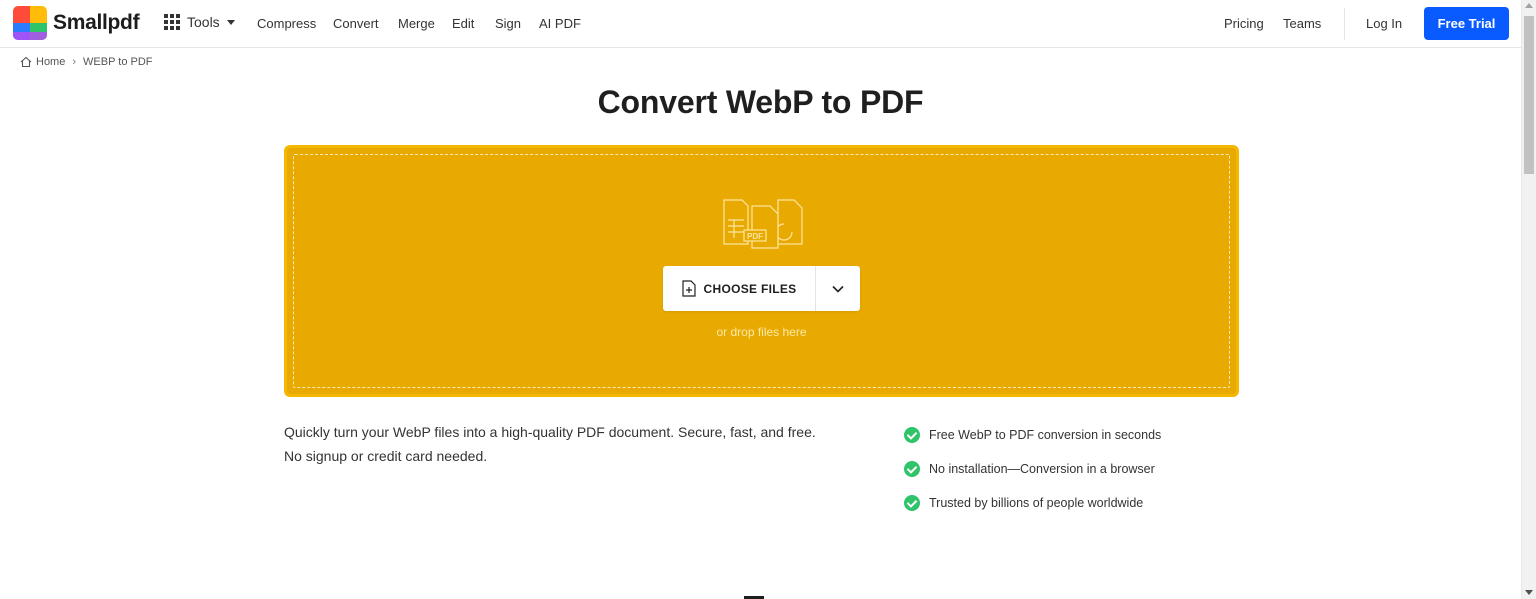 The width and height of the screenshot is (1536, 599). I want to click on scroll-up-arrow-icon, so click(1529, 5).